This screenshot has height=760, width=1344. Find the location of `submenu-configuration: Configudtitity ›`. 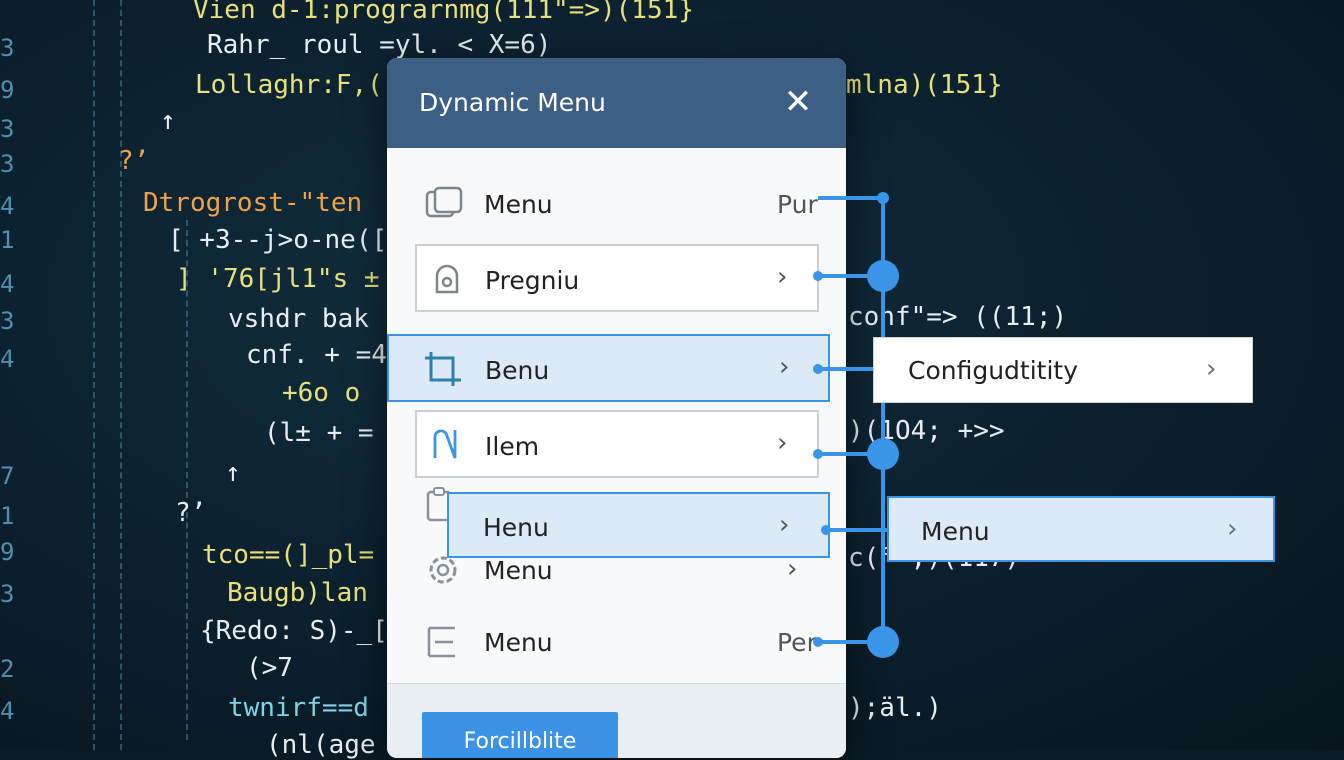

submenu-configuration: Configudtitity › is located at coordinates (1063, 370).